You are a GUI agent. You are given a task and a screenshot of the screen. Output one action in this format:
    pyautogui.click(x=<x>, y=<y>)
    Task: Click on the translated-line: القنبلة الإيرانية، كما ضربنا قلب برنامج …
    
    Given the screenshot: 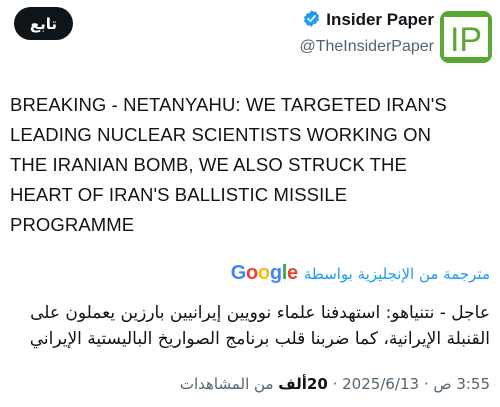 What is the action you would take?
    pyautogui.click(x=259, y=339)
    